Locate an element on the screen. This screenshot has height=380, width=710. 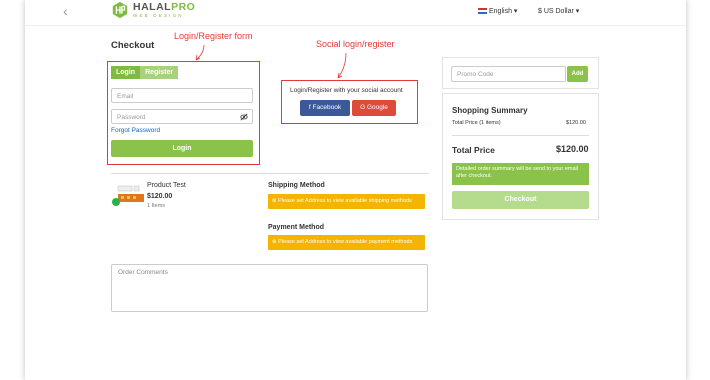
auth-tabs: Login Register is located at coordinates (145, 72).